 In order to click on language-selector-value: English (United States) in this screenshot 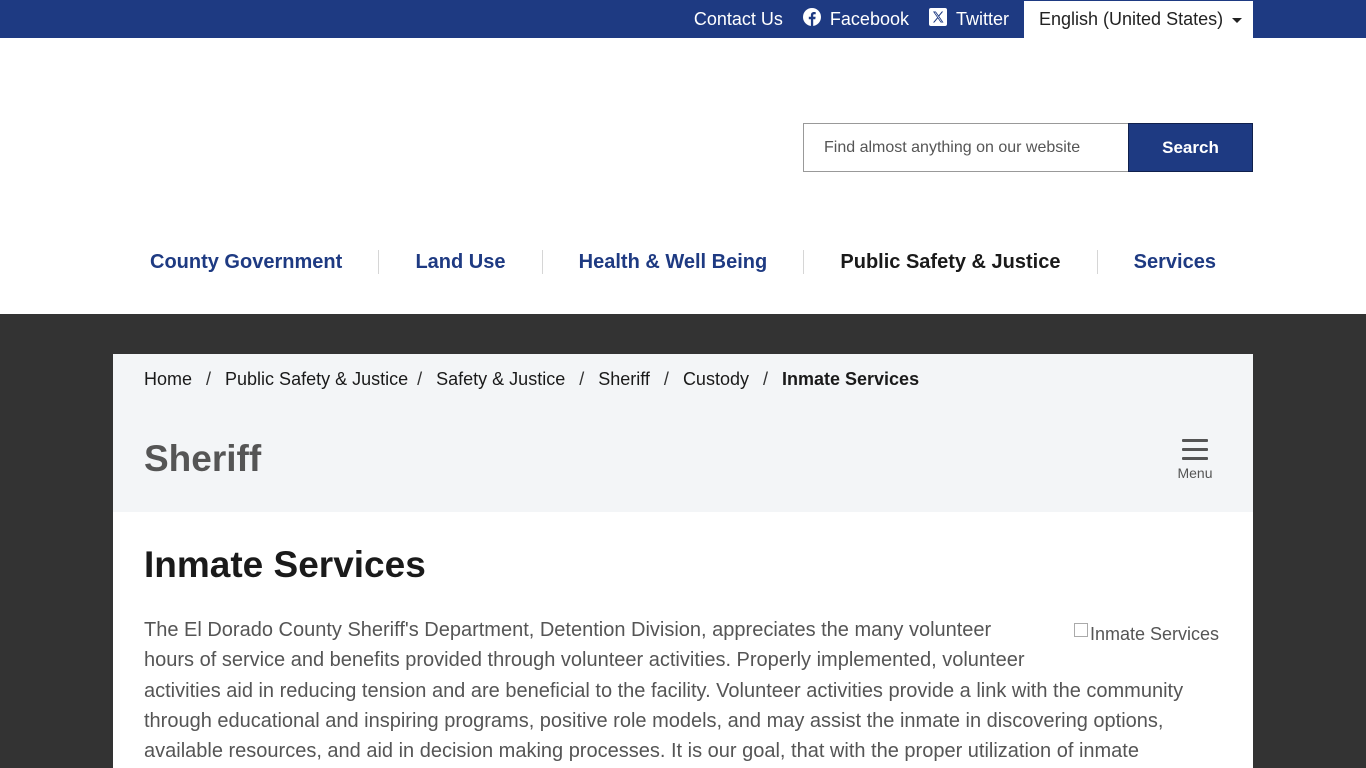, I will do `click(1131, 18)`.